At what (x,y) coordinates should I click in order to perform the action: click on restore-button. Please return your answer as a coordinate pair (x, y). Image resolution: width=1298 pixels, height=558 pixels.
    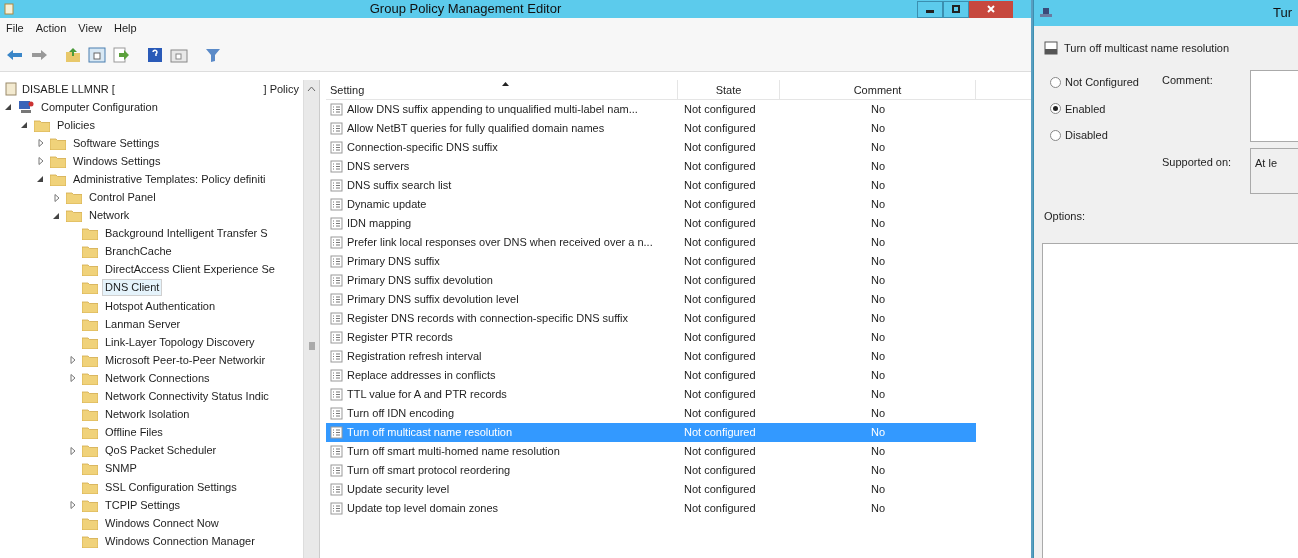
    Looking at the image, I should click on (956, 9).